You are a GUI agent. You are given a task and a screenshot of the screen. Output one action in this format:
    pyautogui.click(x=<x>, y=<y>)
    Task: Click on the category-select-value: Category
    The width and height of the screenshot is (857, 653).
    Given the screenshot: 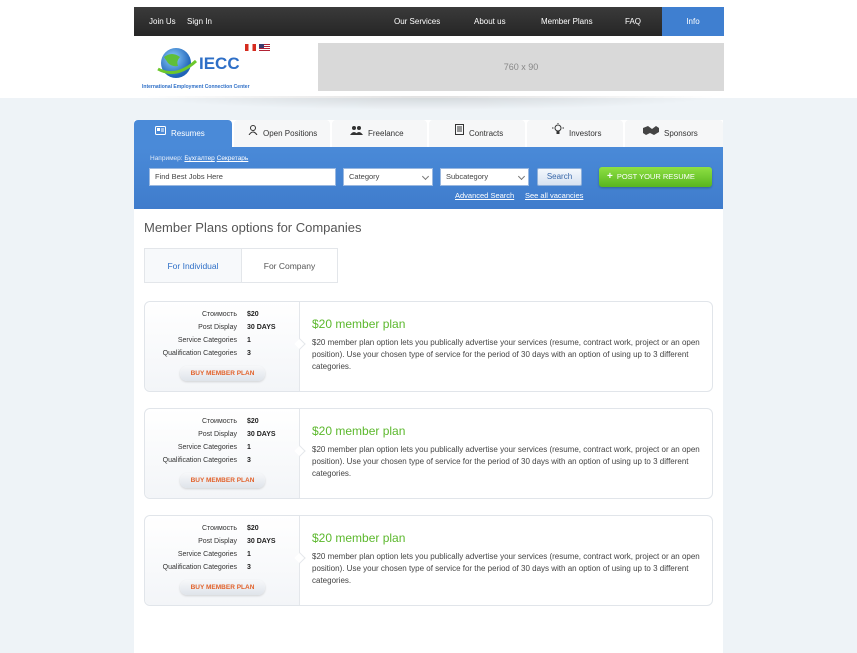 What is the action you would take?
    pyautogui.click(x=364, y=176)
    